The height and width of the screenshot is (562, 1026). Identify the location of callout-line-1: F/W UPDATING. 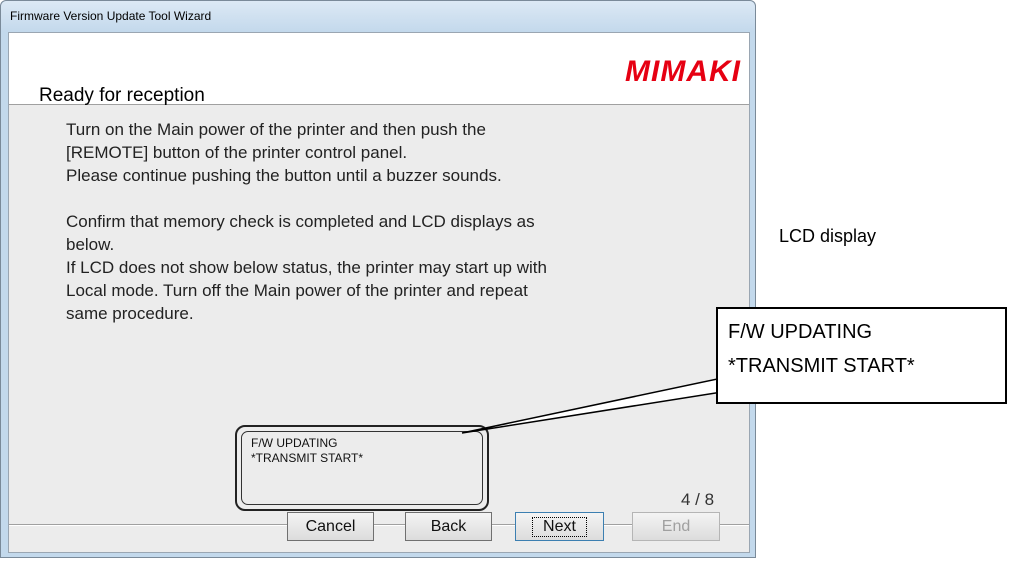
(800, 332).